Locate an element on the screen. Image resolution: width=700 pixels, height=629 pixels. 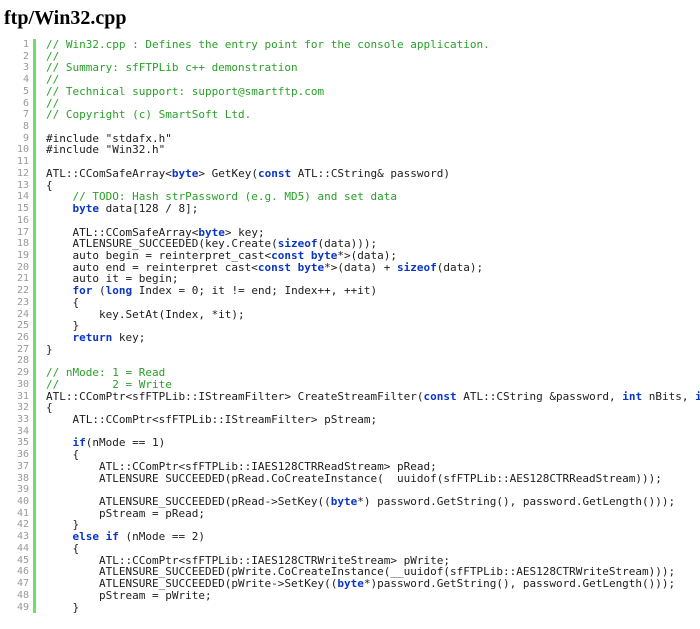
comment-token: // nMode: 1 = Read is located at coordinates (106, 373).